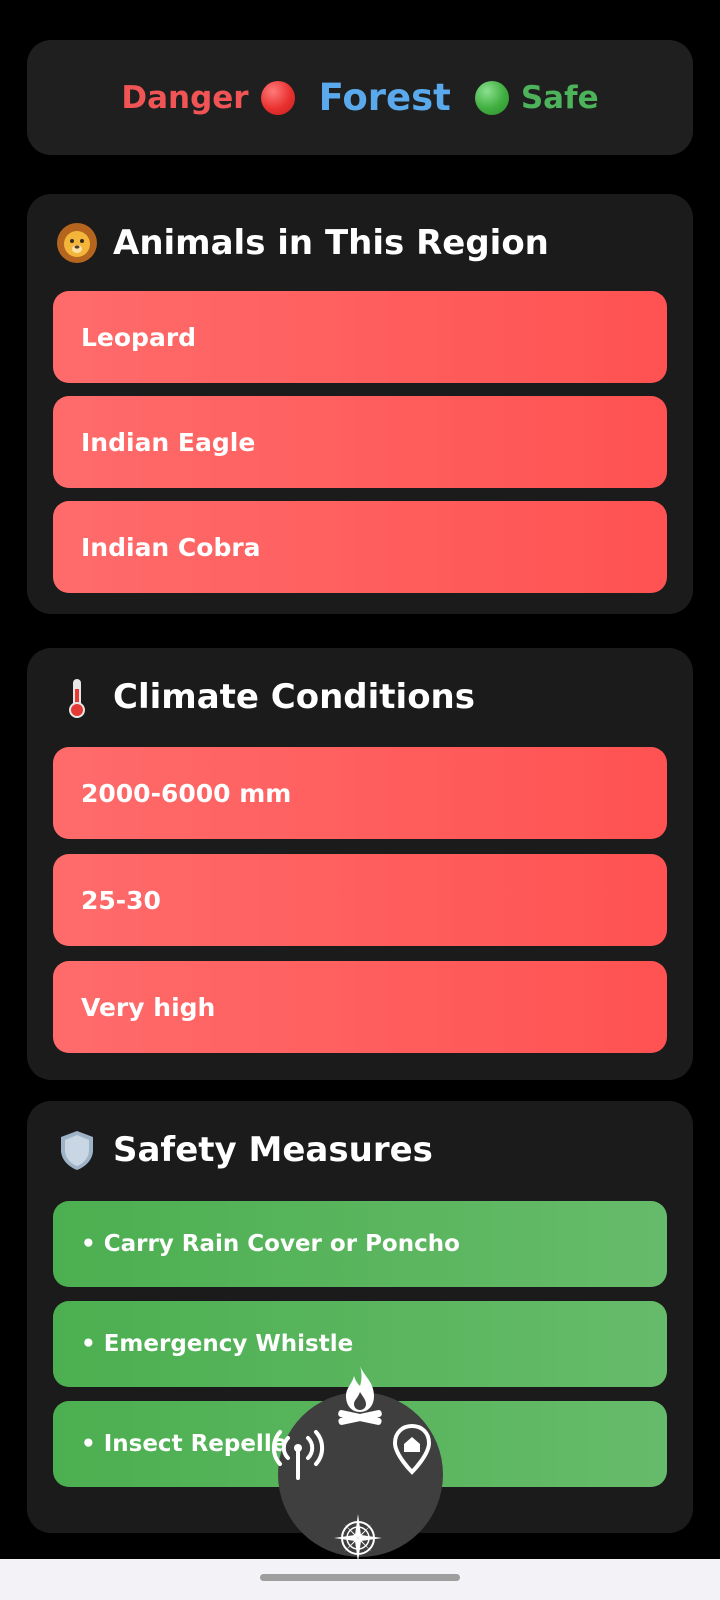 This screenshot has height=1600, width=720. What do you see at coordinates (360, 900) in the screenshot?
I see `climate-item: 25-30` at bounding box center [360, 900].